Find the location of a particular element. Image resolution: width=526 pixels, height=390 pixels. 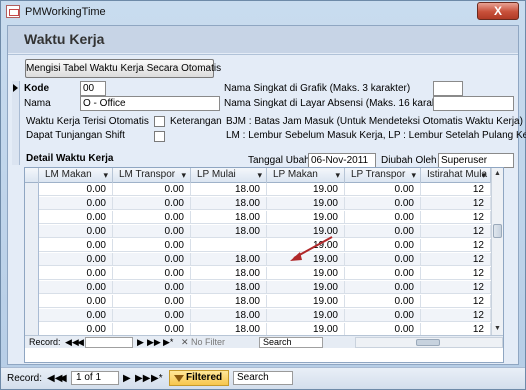

last-record-icon: ▶▶ is located at coordinates (142, 378).